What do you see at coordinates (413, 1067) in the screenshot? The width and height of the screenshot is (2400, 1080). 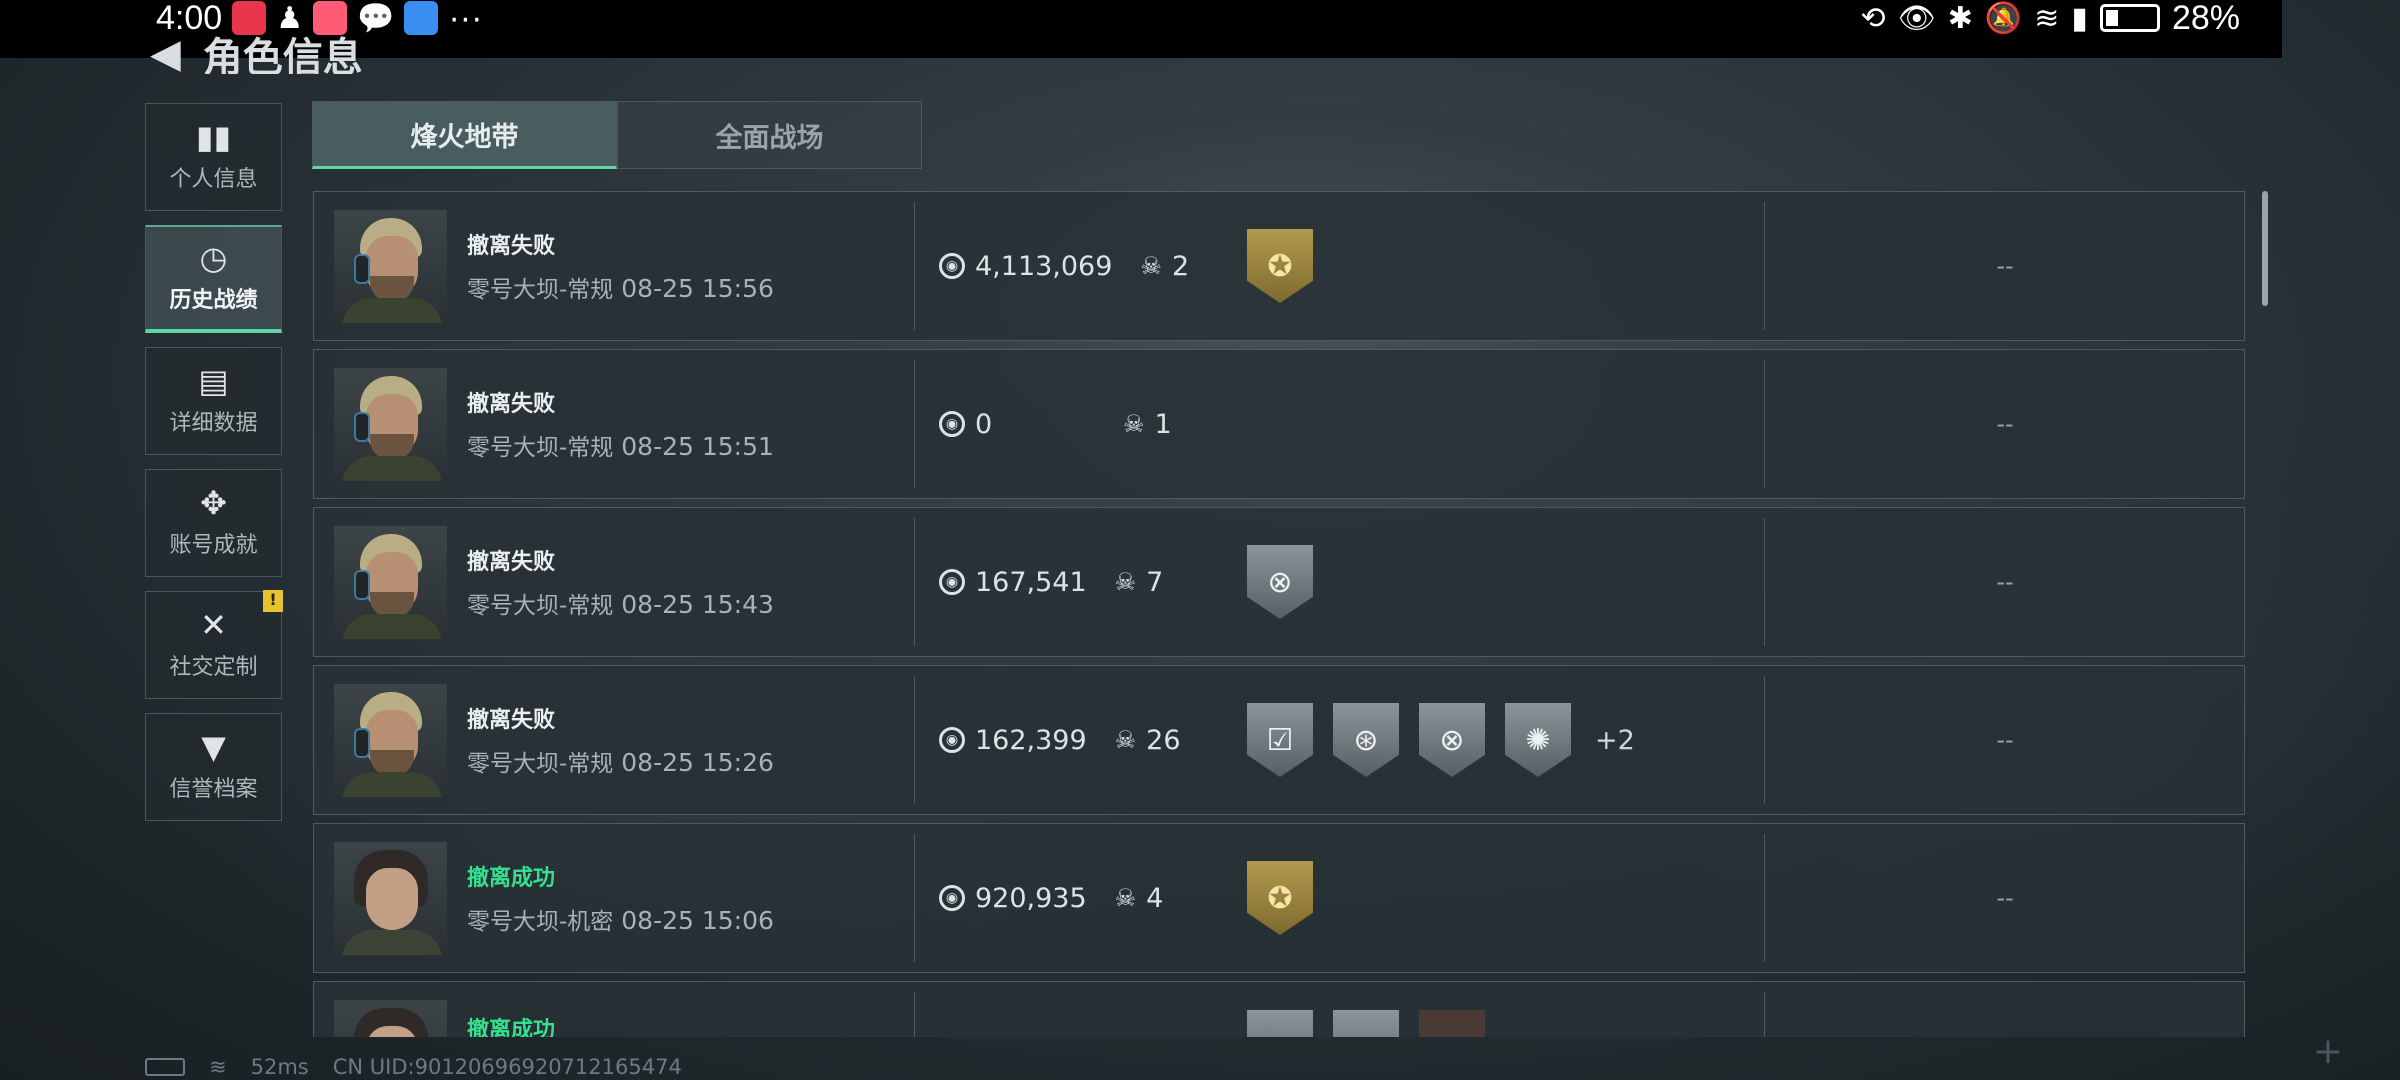 I see `footer-info: ≋ 52ms CN UID:9012069692071216547​4` at bounding box center [413, 1067].